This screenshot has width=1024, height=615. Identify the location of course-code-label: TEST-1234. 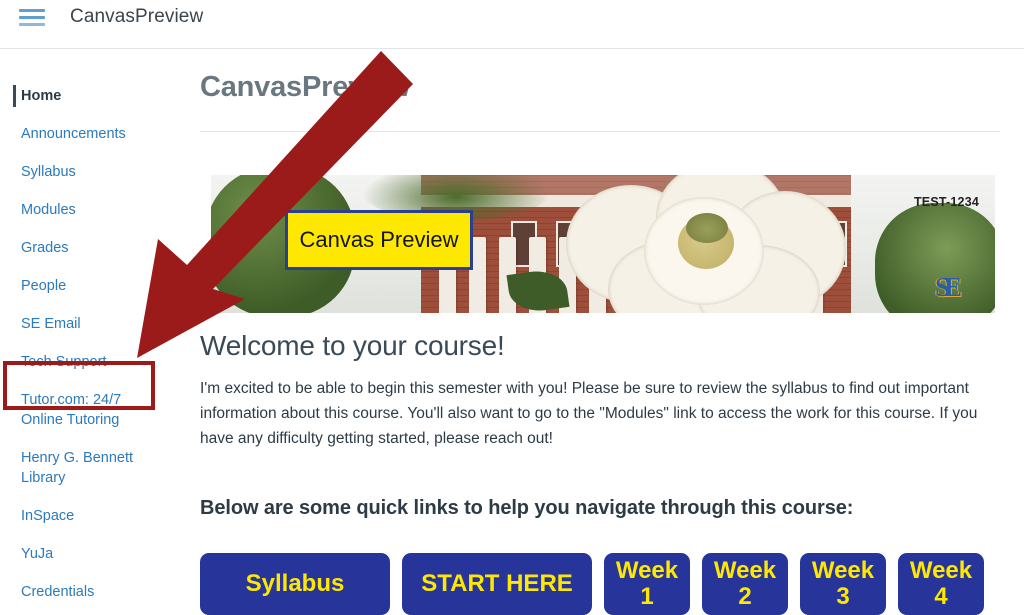
(946, 202).